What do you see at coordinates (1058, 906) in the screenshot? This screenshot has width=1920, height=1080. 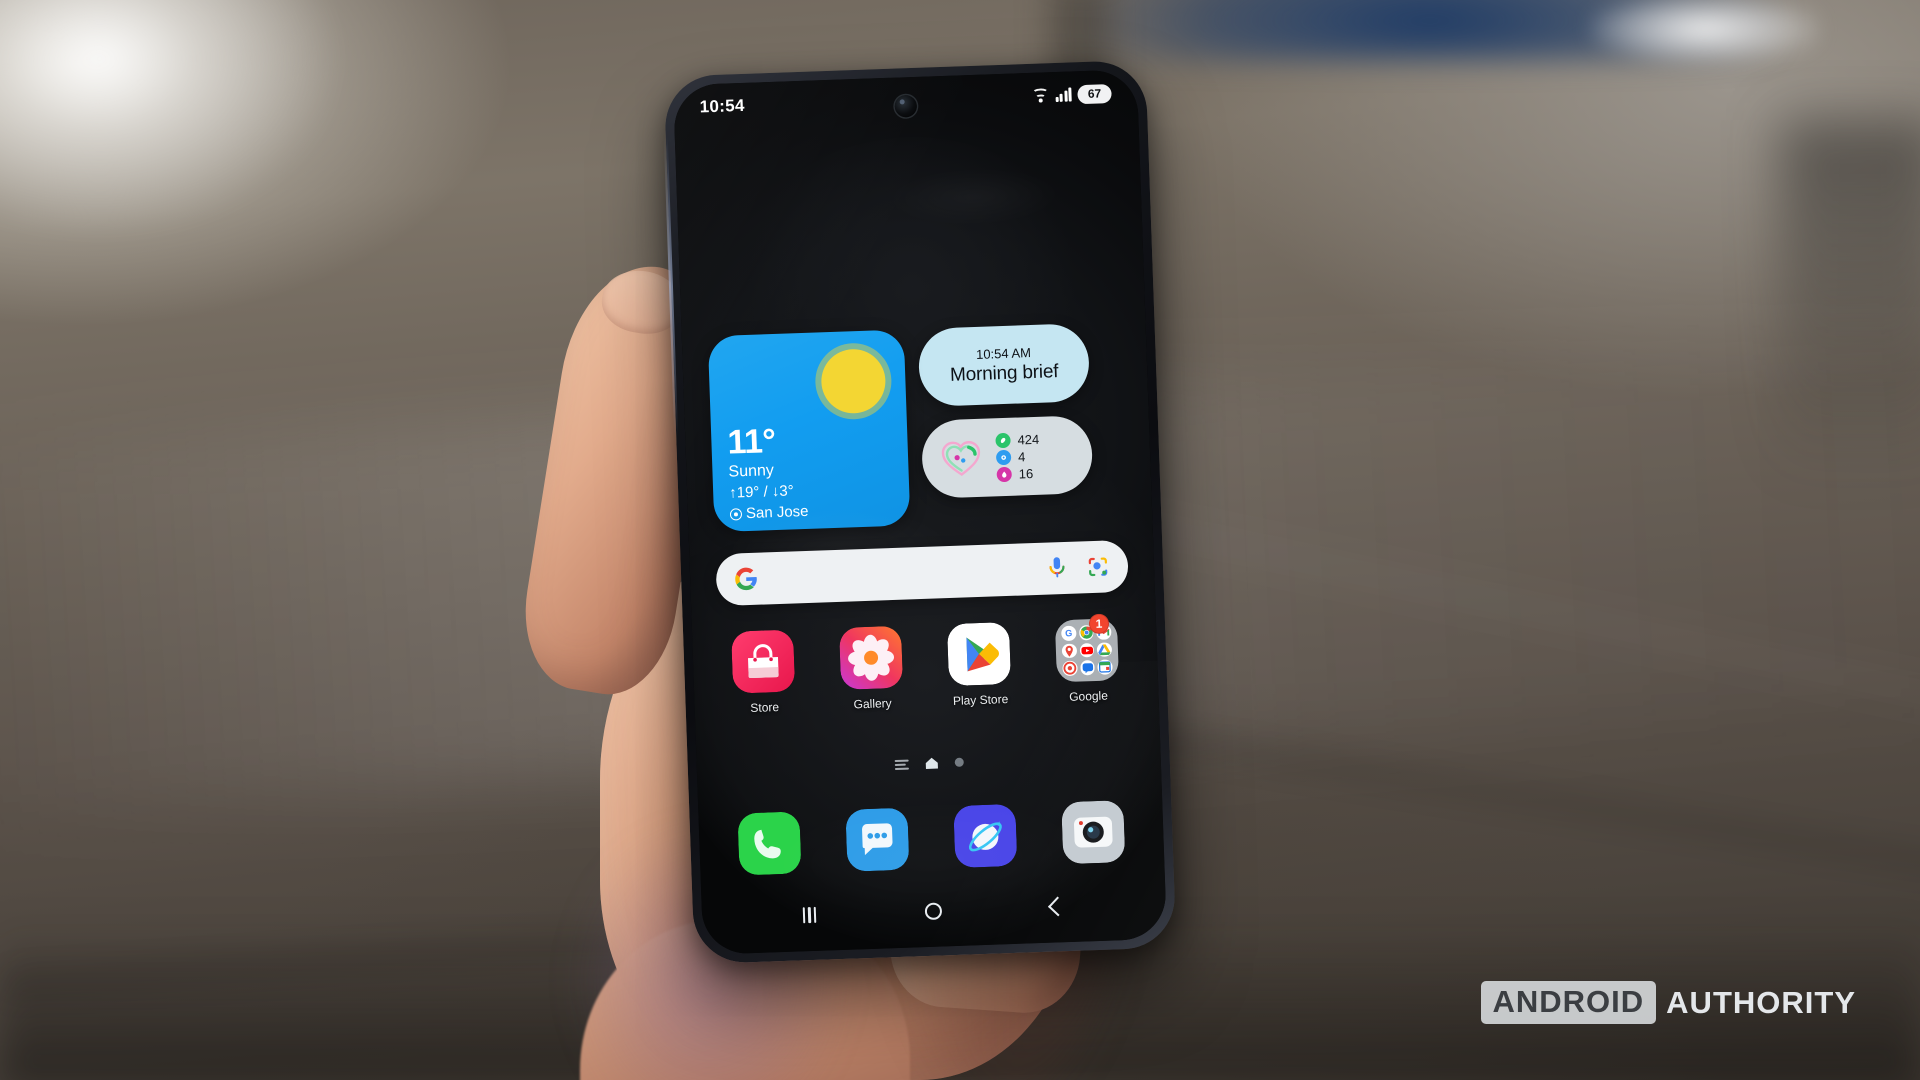 I see `back-icon` at bounding box center [1058, 906].